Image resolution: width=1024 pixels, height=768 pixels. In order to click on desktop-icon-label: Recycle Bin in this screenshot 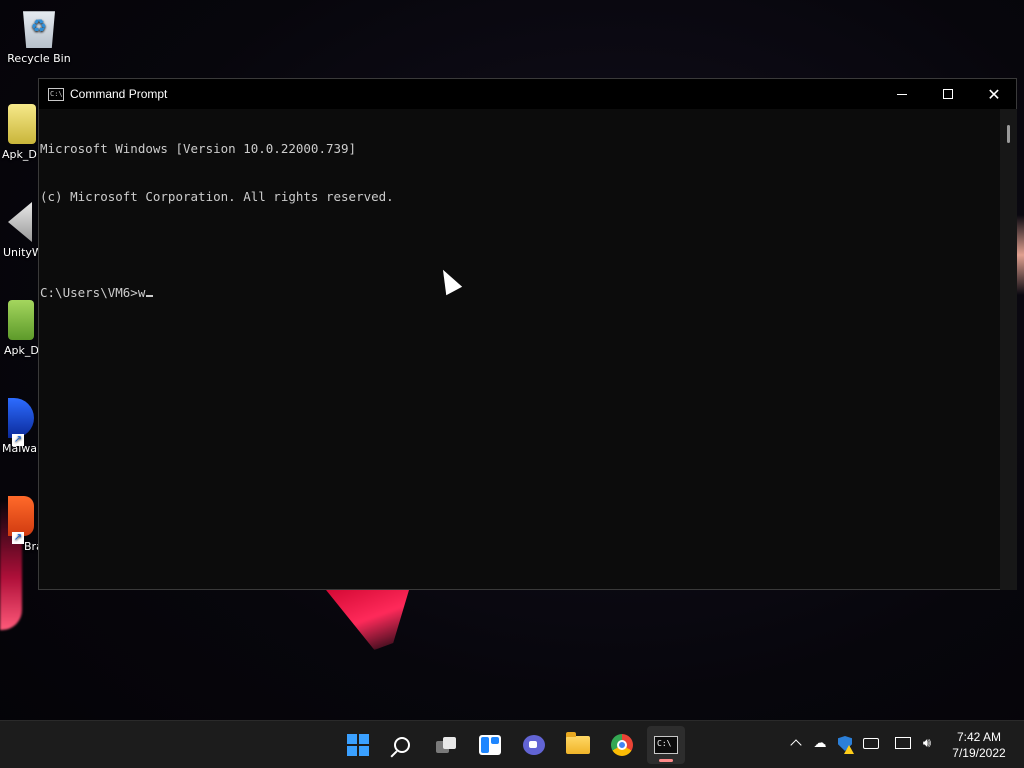, I will do `click(39, 58)`.